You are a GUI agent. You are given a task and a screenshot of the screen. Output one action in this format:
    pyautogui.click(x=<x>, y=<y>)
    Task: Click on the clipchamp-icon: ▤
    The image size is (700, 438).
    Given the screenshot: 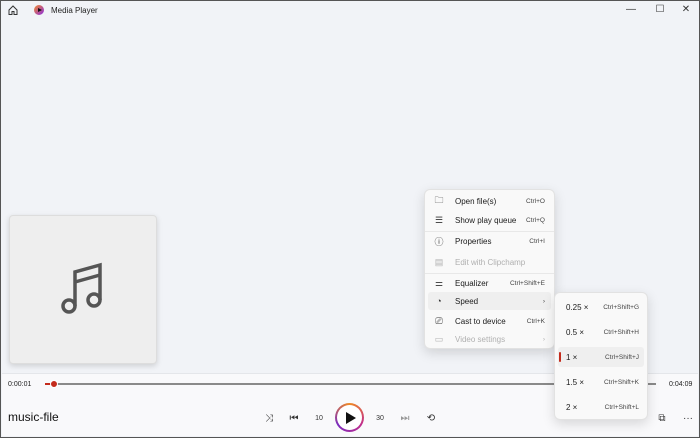 What is the action you would take?
    pyautogui.click(x=439, y=261)
    